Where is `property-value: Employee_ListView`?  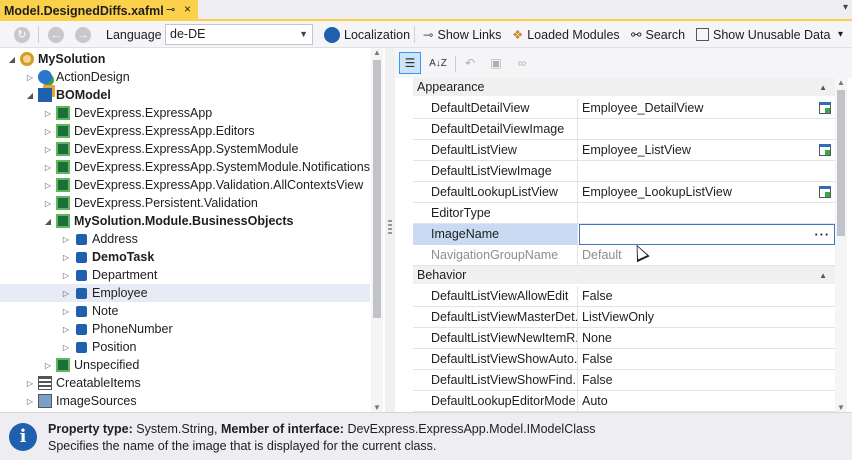
property-value: Employee_ListView is located at coordinates (707, 150).